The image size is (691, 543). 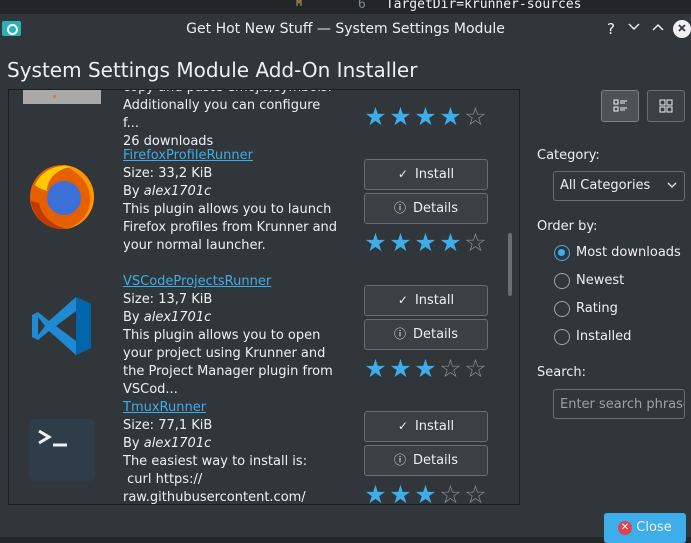 I want to click on vscode-icon, so click(x=64, y=328).